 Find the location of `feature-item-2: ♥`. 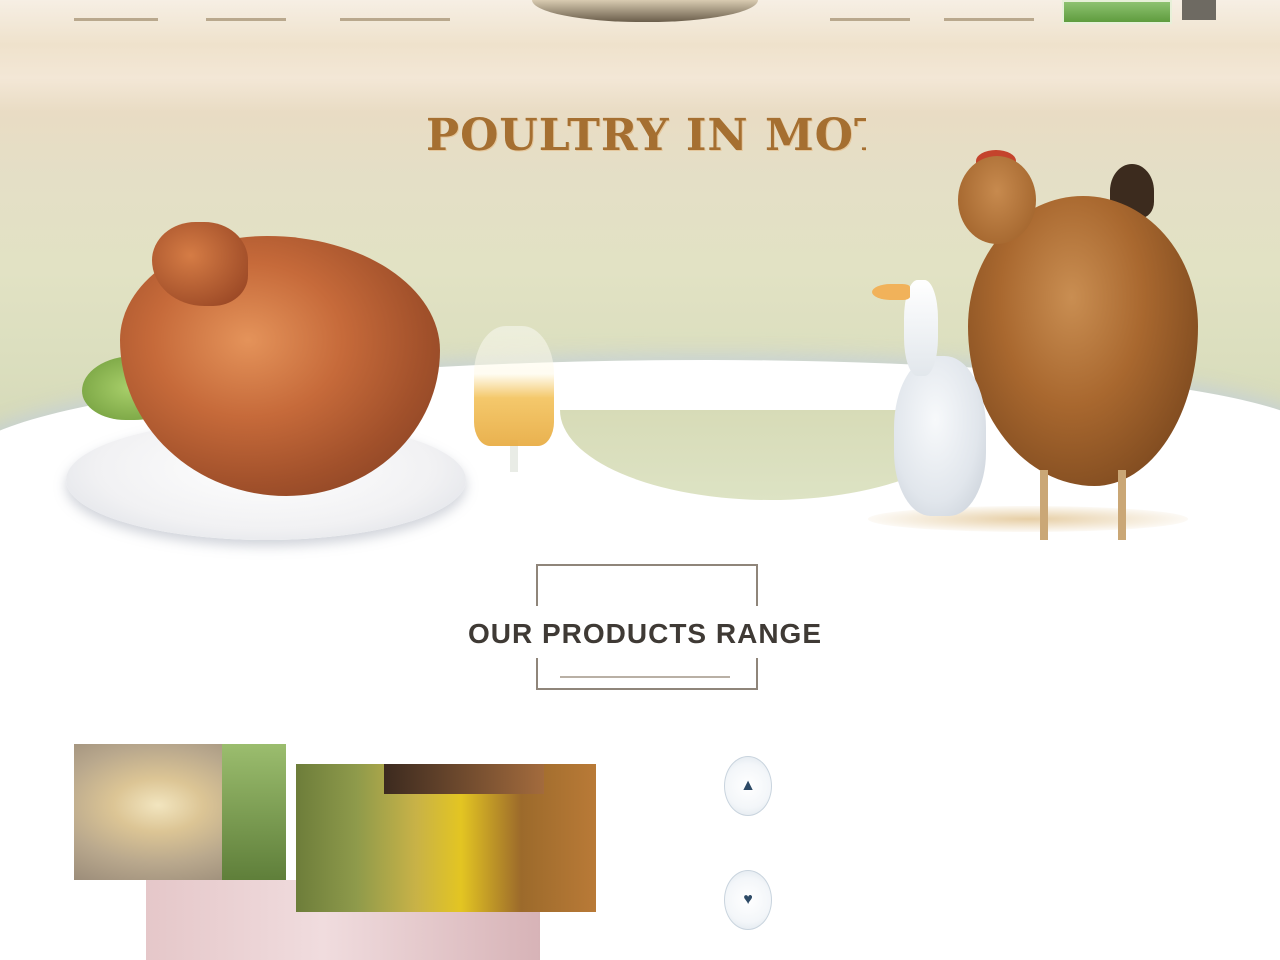

feature-item-2: ♥ is located at coordinates (972, 915).